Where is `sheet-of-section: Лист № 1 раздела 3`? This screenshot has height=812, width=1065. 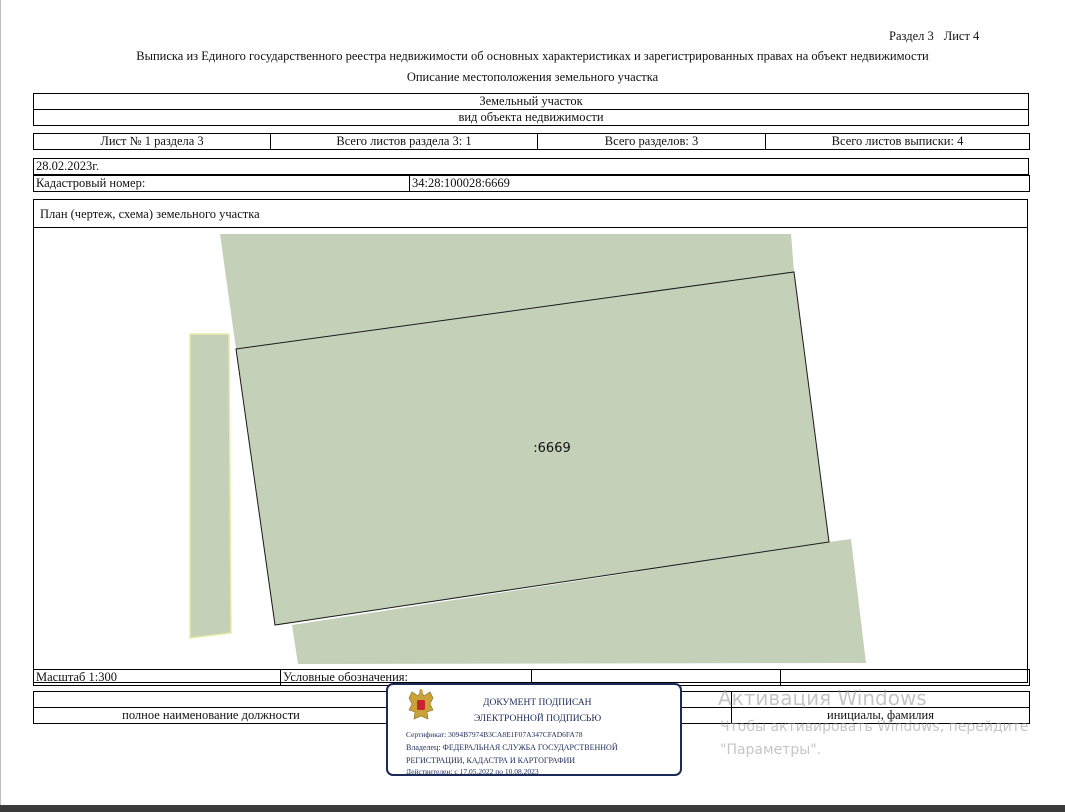
sheet-of-section: Лист № 1 раздела 3 is located at coordinates (152, 141).